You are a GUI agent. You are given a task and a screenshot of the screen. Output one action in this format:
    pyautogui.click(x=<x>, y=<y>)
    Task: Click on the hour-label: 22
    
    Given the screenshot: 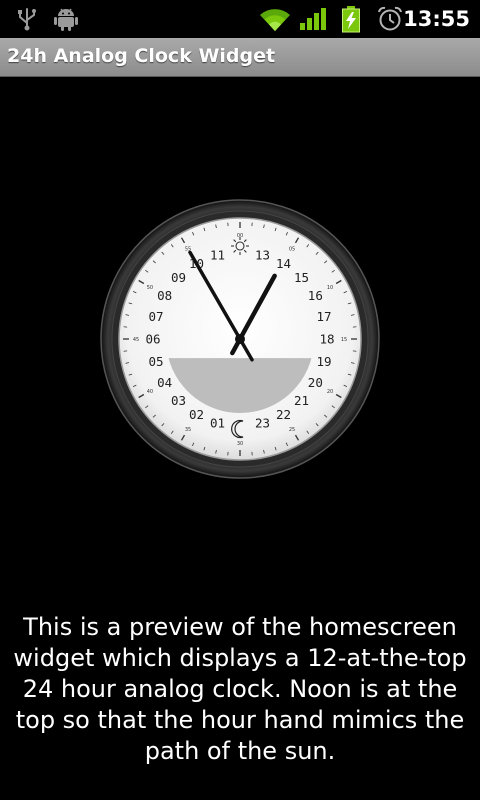 What is the action you would take?
    pyautogui.click(x=283, y=414)
    